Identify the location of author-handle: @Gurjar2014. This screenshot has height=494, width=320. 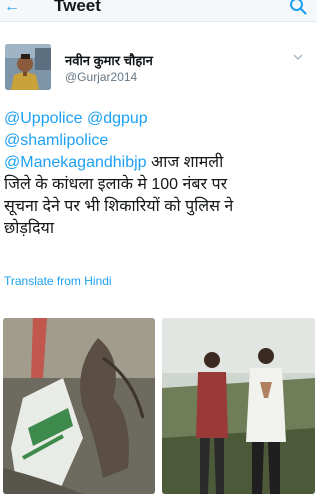
(101, 77).